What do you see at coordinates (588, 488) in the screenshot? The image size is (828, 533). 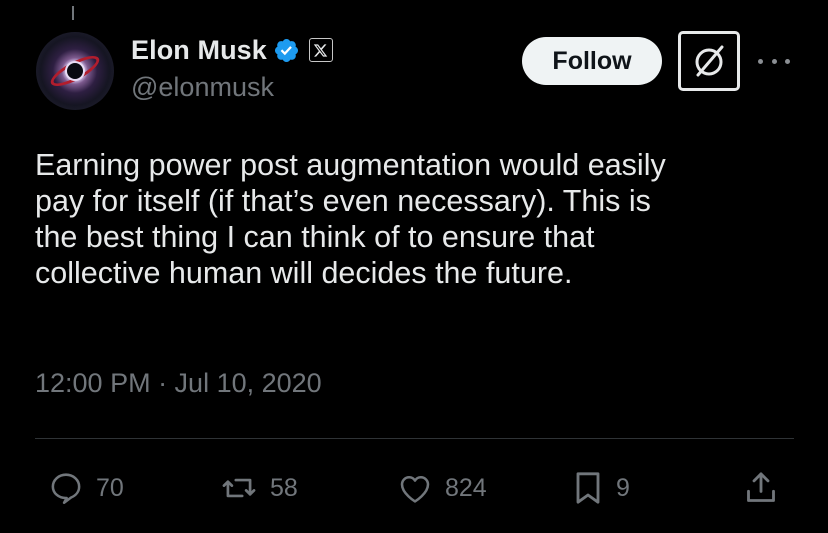 I see `bookmark-icon` at bounding box center [588, 488].